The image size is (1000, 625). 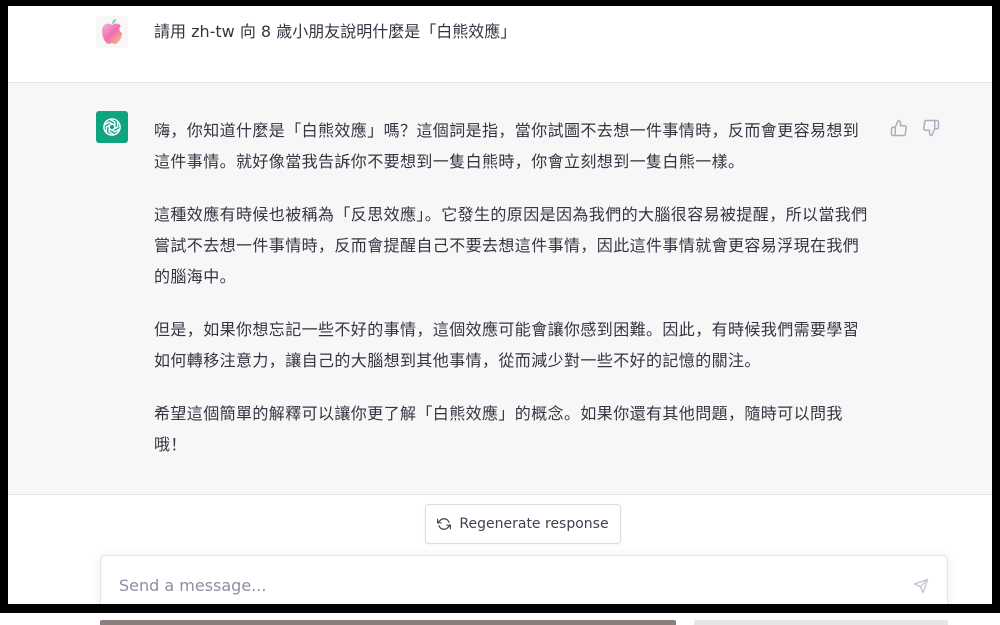 I want to click on thumbs-down-icon, so click(x=931, y=128).